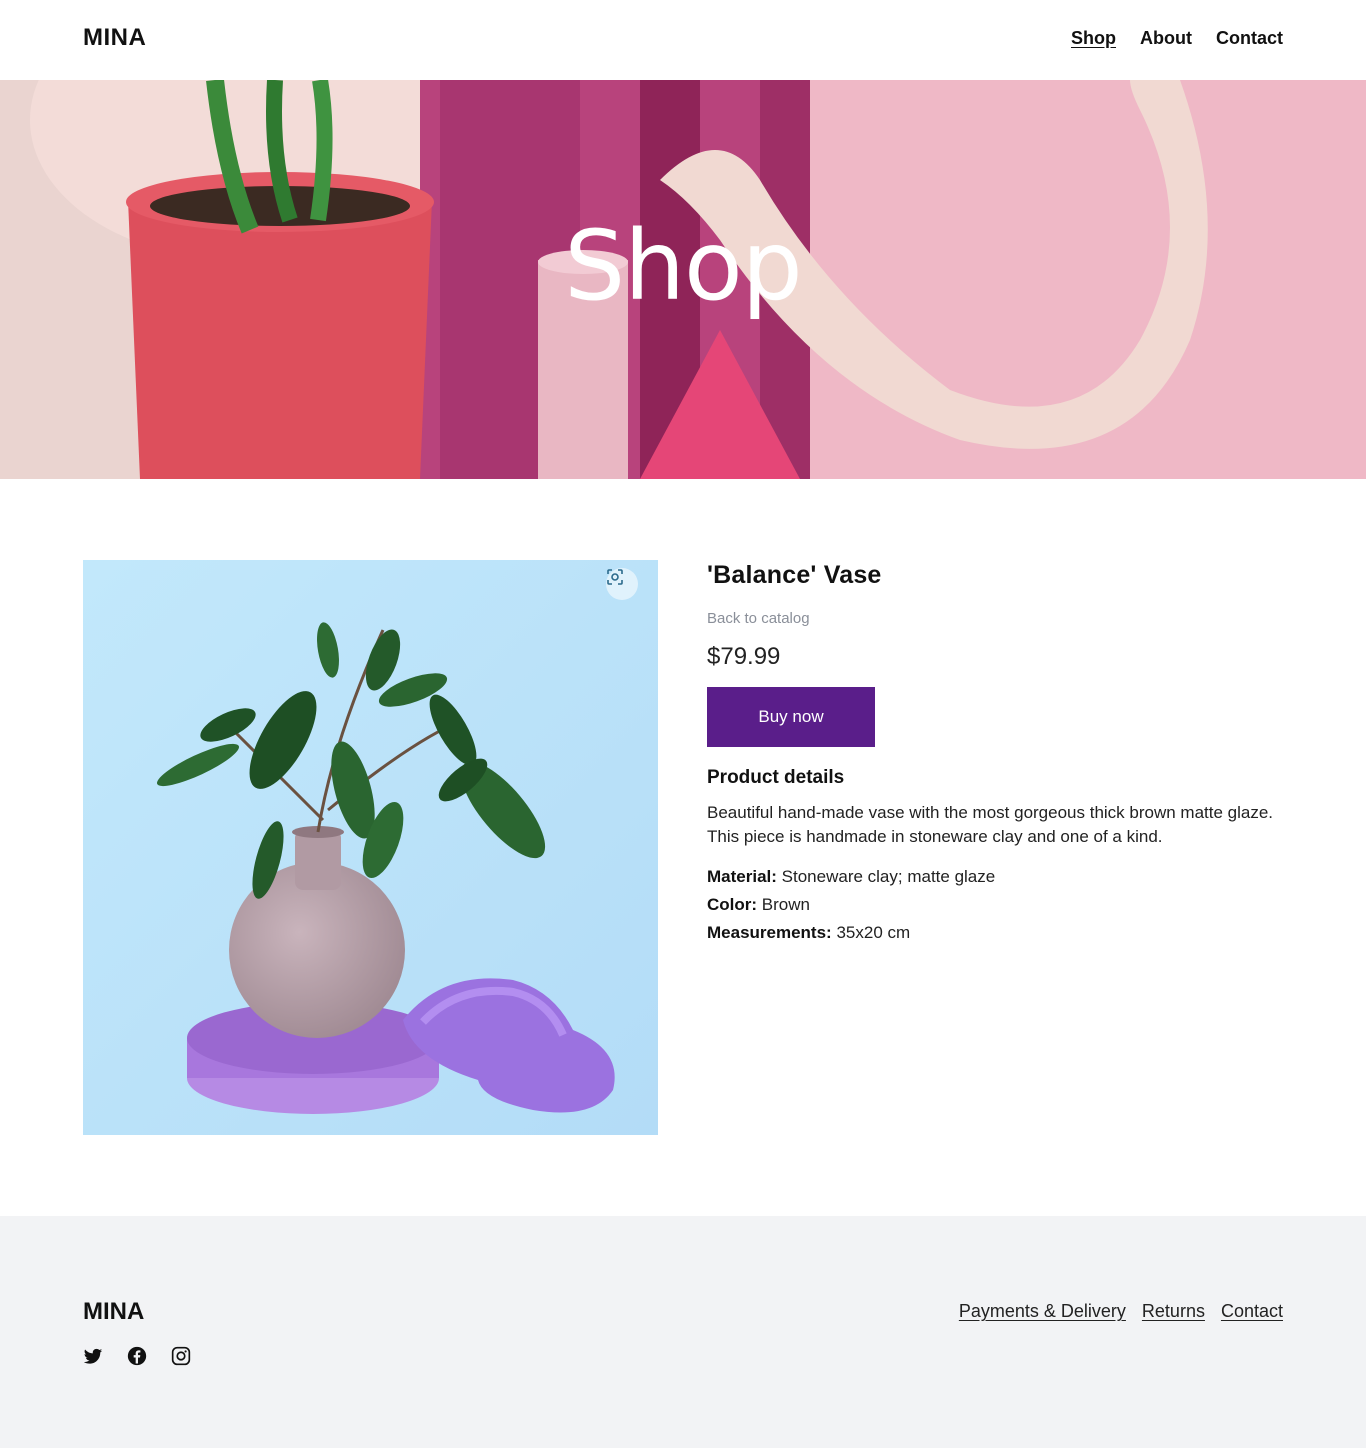 Image resolution: width=1366 pixels, height=1448 pixels. I want to click on product-price: $79.99, so click(744, 656).